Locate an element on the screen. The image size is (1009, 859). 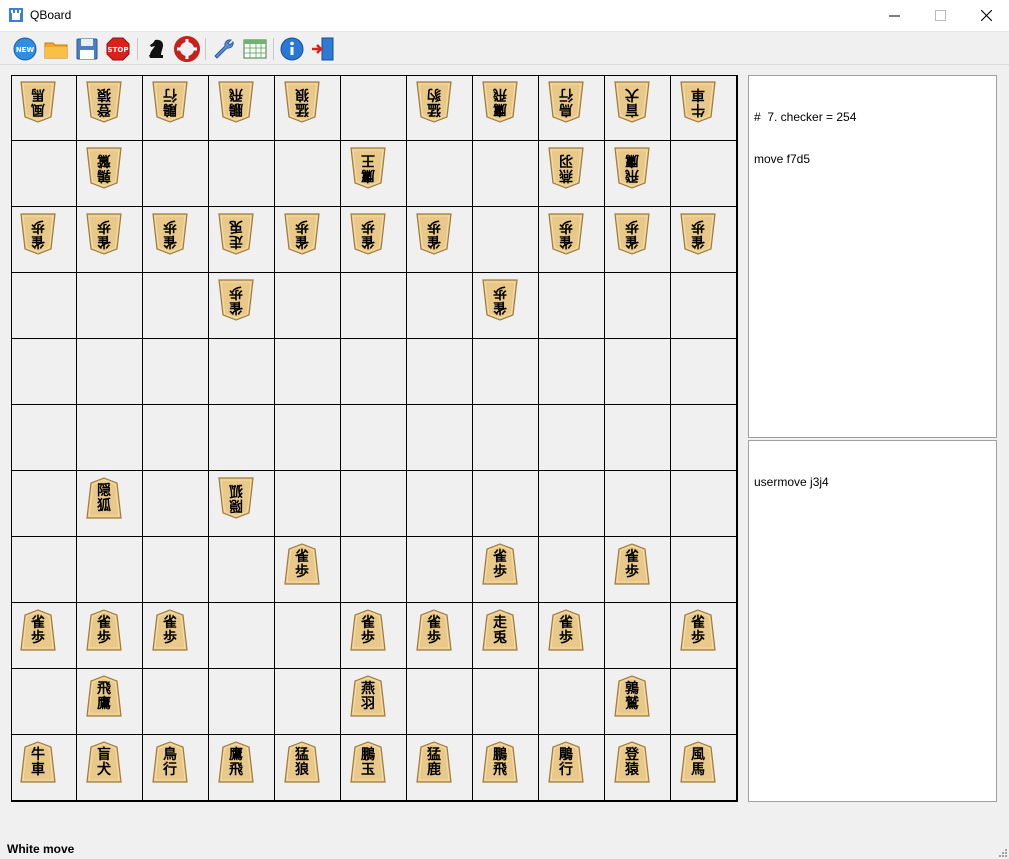
stop-button: STOP is located at coordinates (118, 49).